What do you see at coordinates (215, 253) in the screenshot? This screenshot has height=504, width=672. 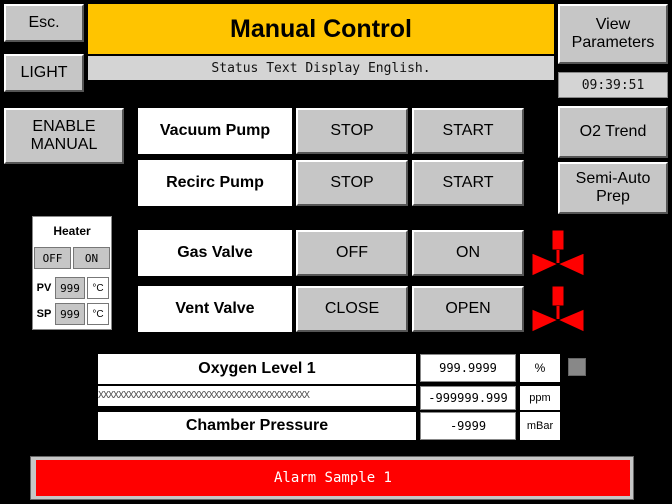 I see `gas-valve-label: Gas Valve` at bounding box center [215, 253].